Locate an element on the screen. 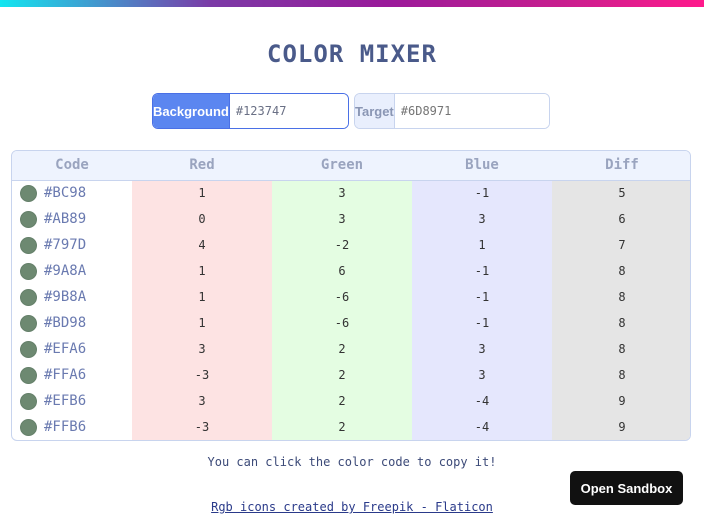 The height and width of the screenshot is (521, 704). cell-code: #9B8A is located at coordinates (72, 297).